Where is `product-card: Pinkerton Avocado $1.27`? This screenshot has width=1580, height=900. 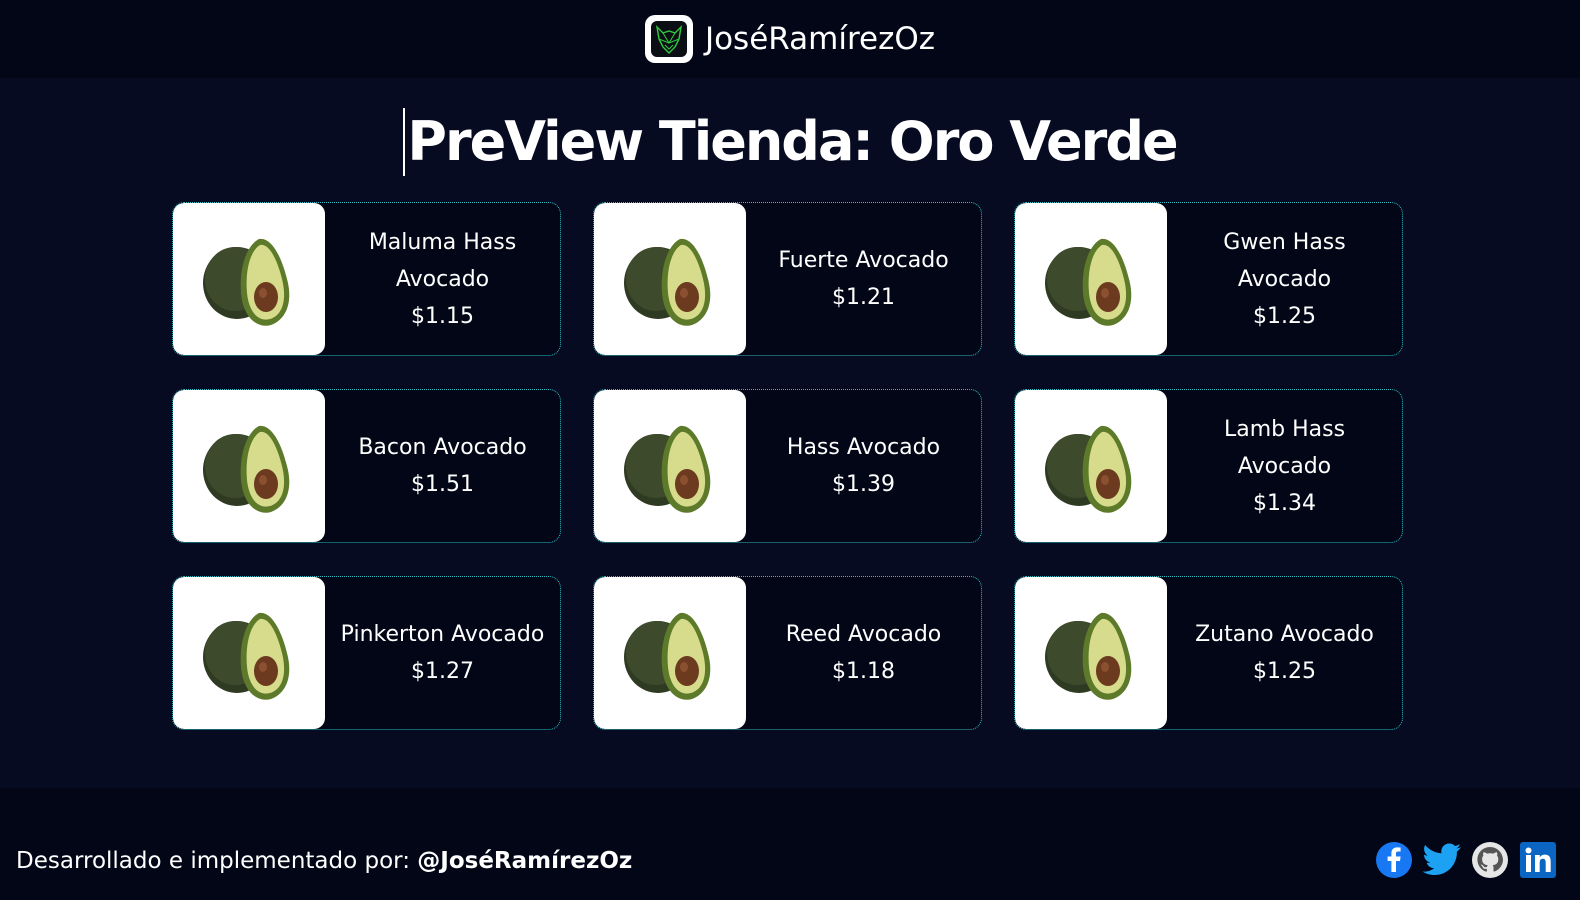
product-card: Pinkerton Avocado $1.27 is located at coordinates (366, 653).